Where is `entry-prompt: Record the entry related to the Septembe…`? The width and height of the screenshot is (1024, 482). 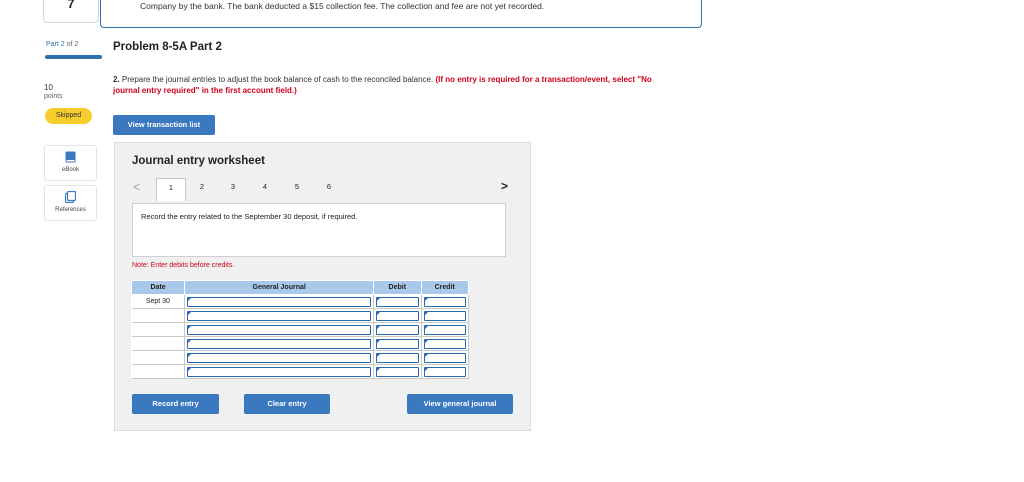
entry-prompt: Record the entry related to the Septembe… is located at coordinates (249, 216).